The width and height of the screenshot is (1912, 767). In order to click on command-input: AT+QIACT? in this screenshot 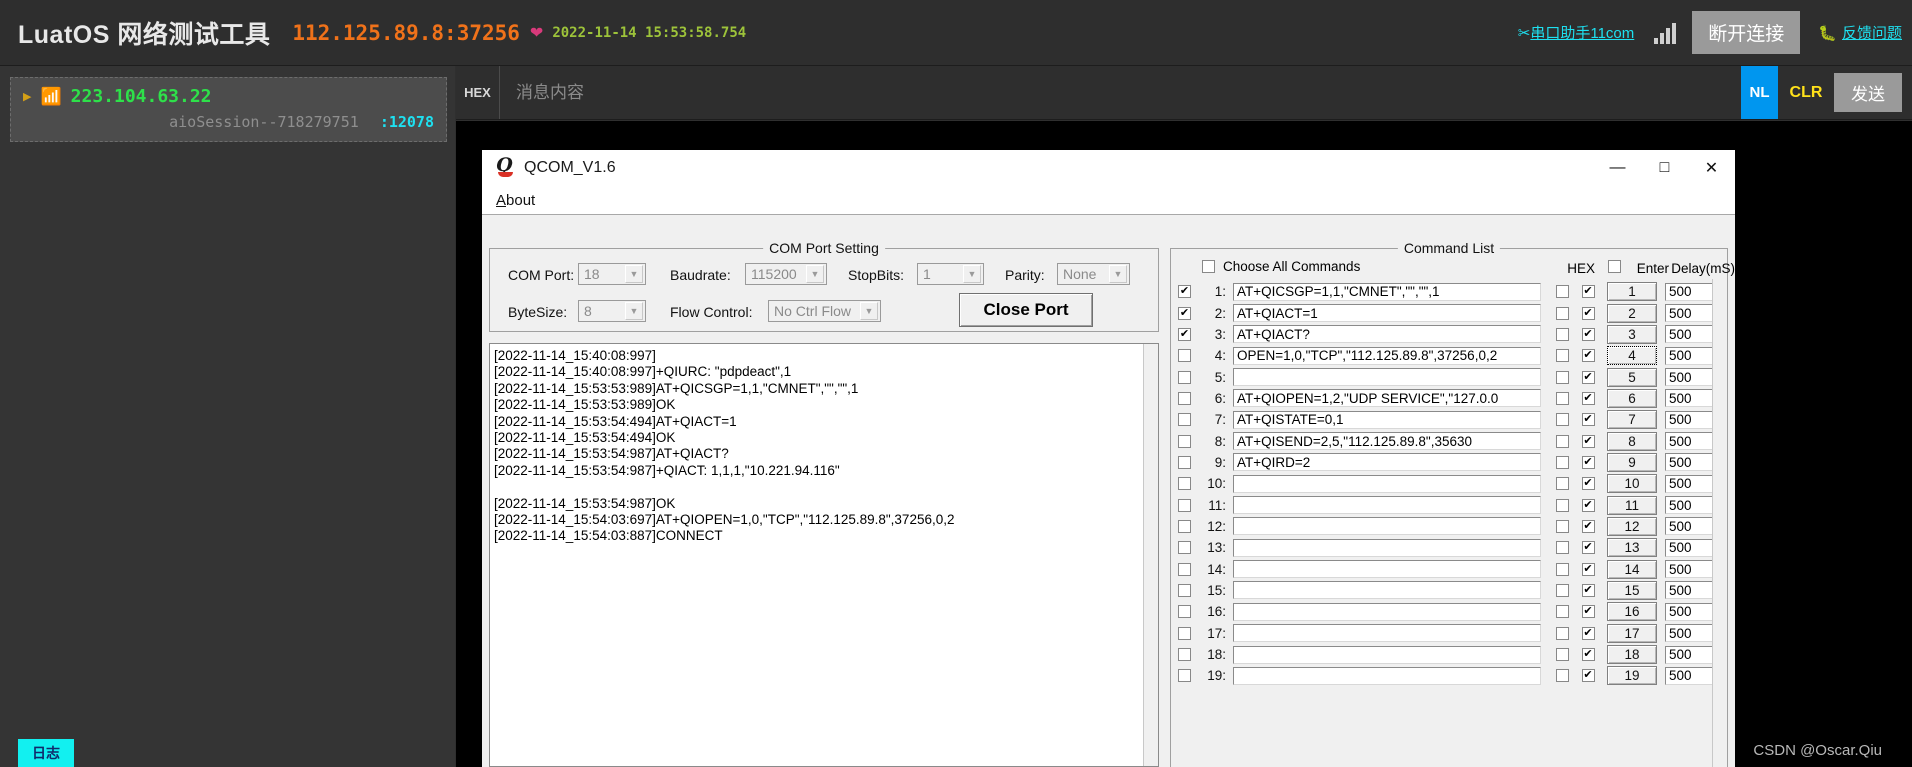, I will do `click(1387, 334)`.